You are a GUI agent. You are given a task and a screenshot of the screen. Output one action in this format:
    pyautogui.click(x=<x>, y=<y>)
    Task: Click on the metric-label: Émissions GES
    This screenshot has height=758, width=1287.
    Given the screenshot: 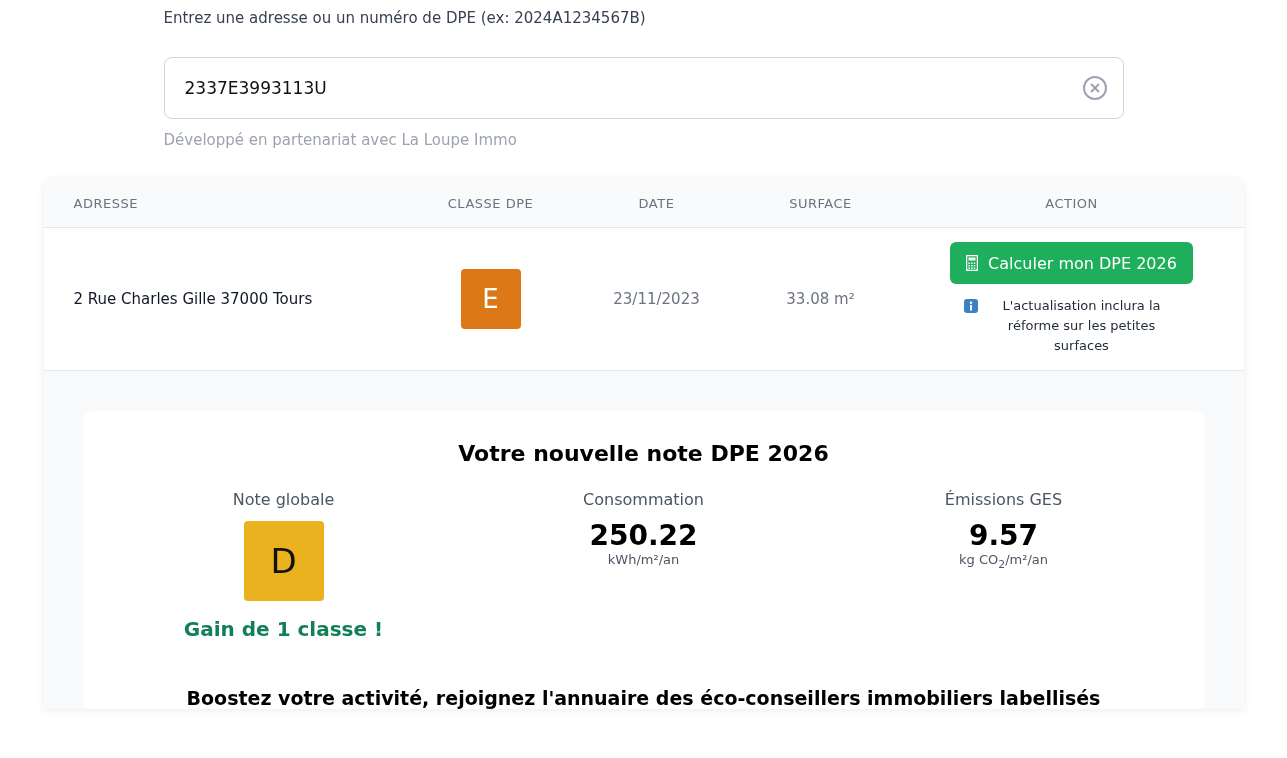 What is the action you would take?
    pyautogui.click(x=1003, y=499)
    